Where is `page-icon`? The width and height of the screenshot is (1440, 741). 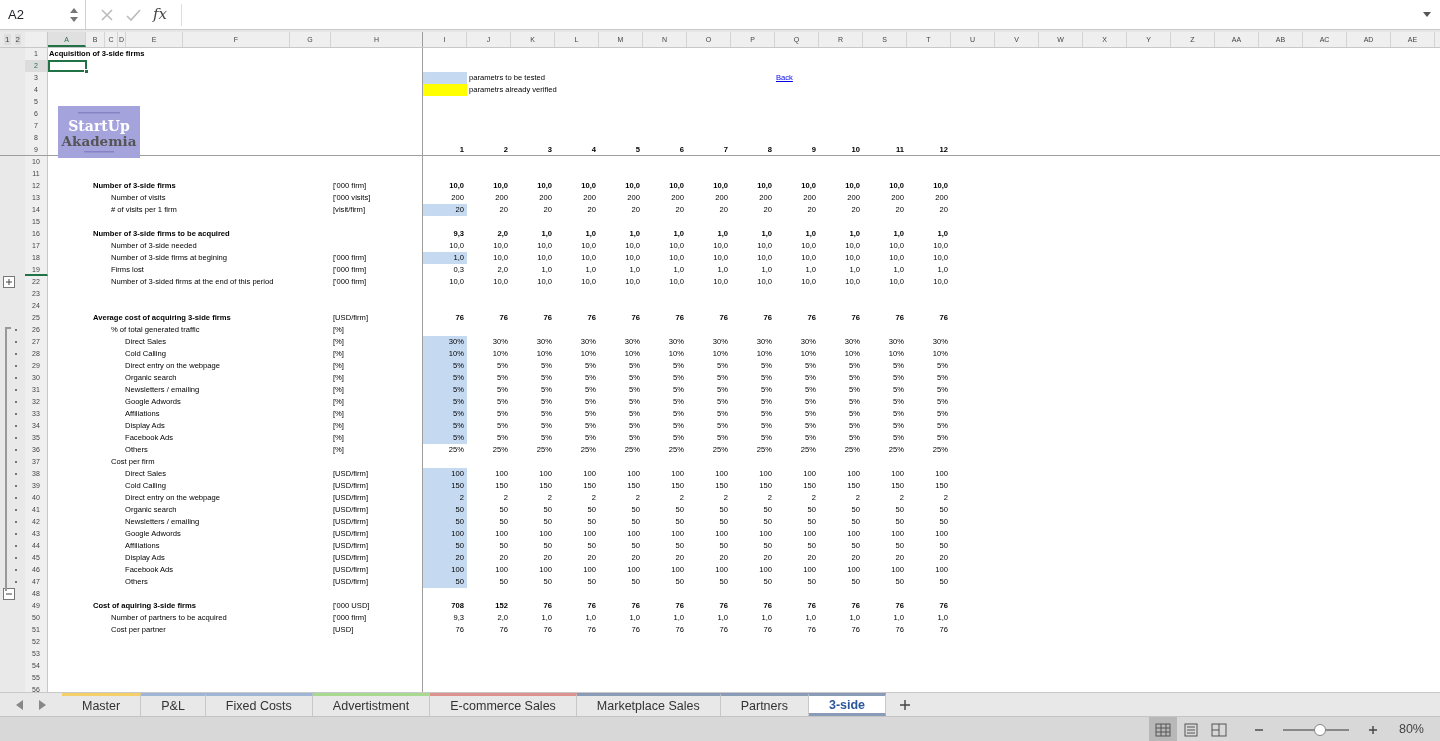
page-icon is located at coordinates (1190, 729).